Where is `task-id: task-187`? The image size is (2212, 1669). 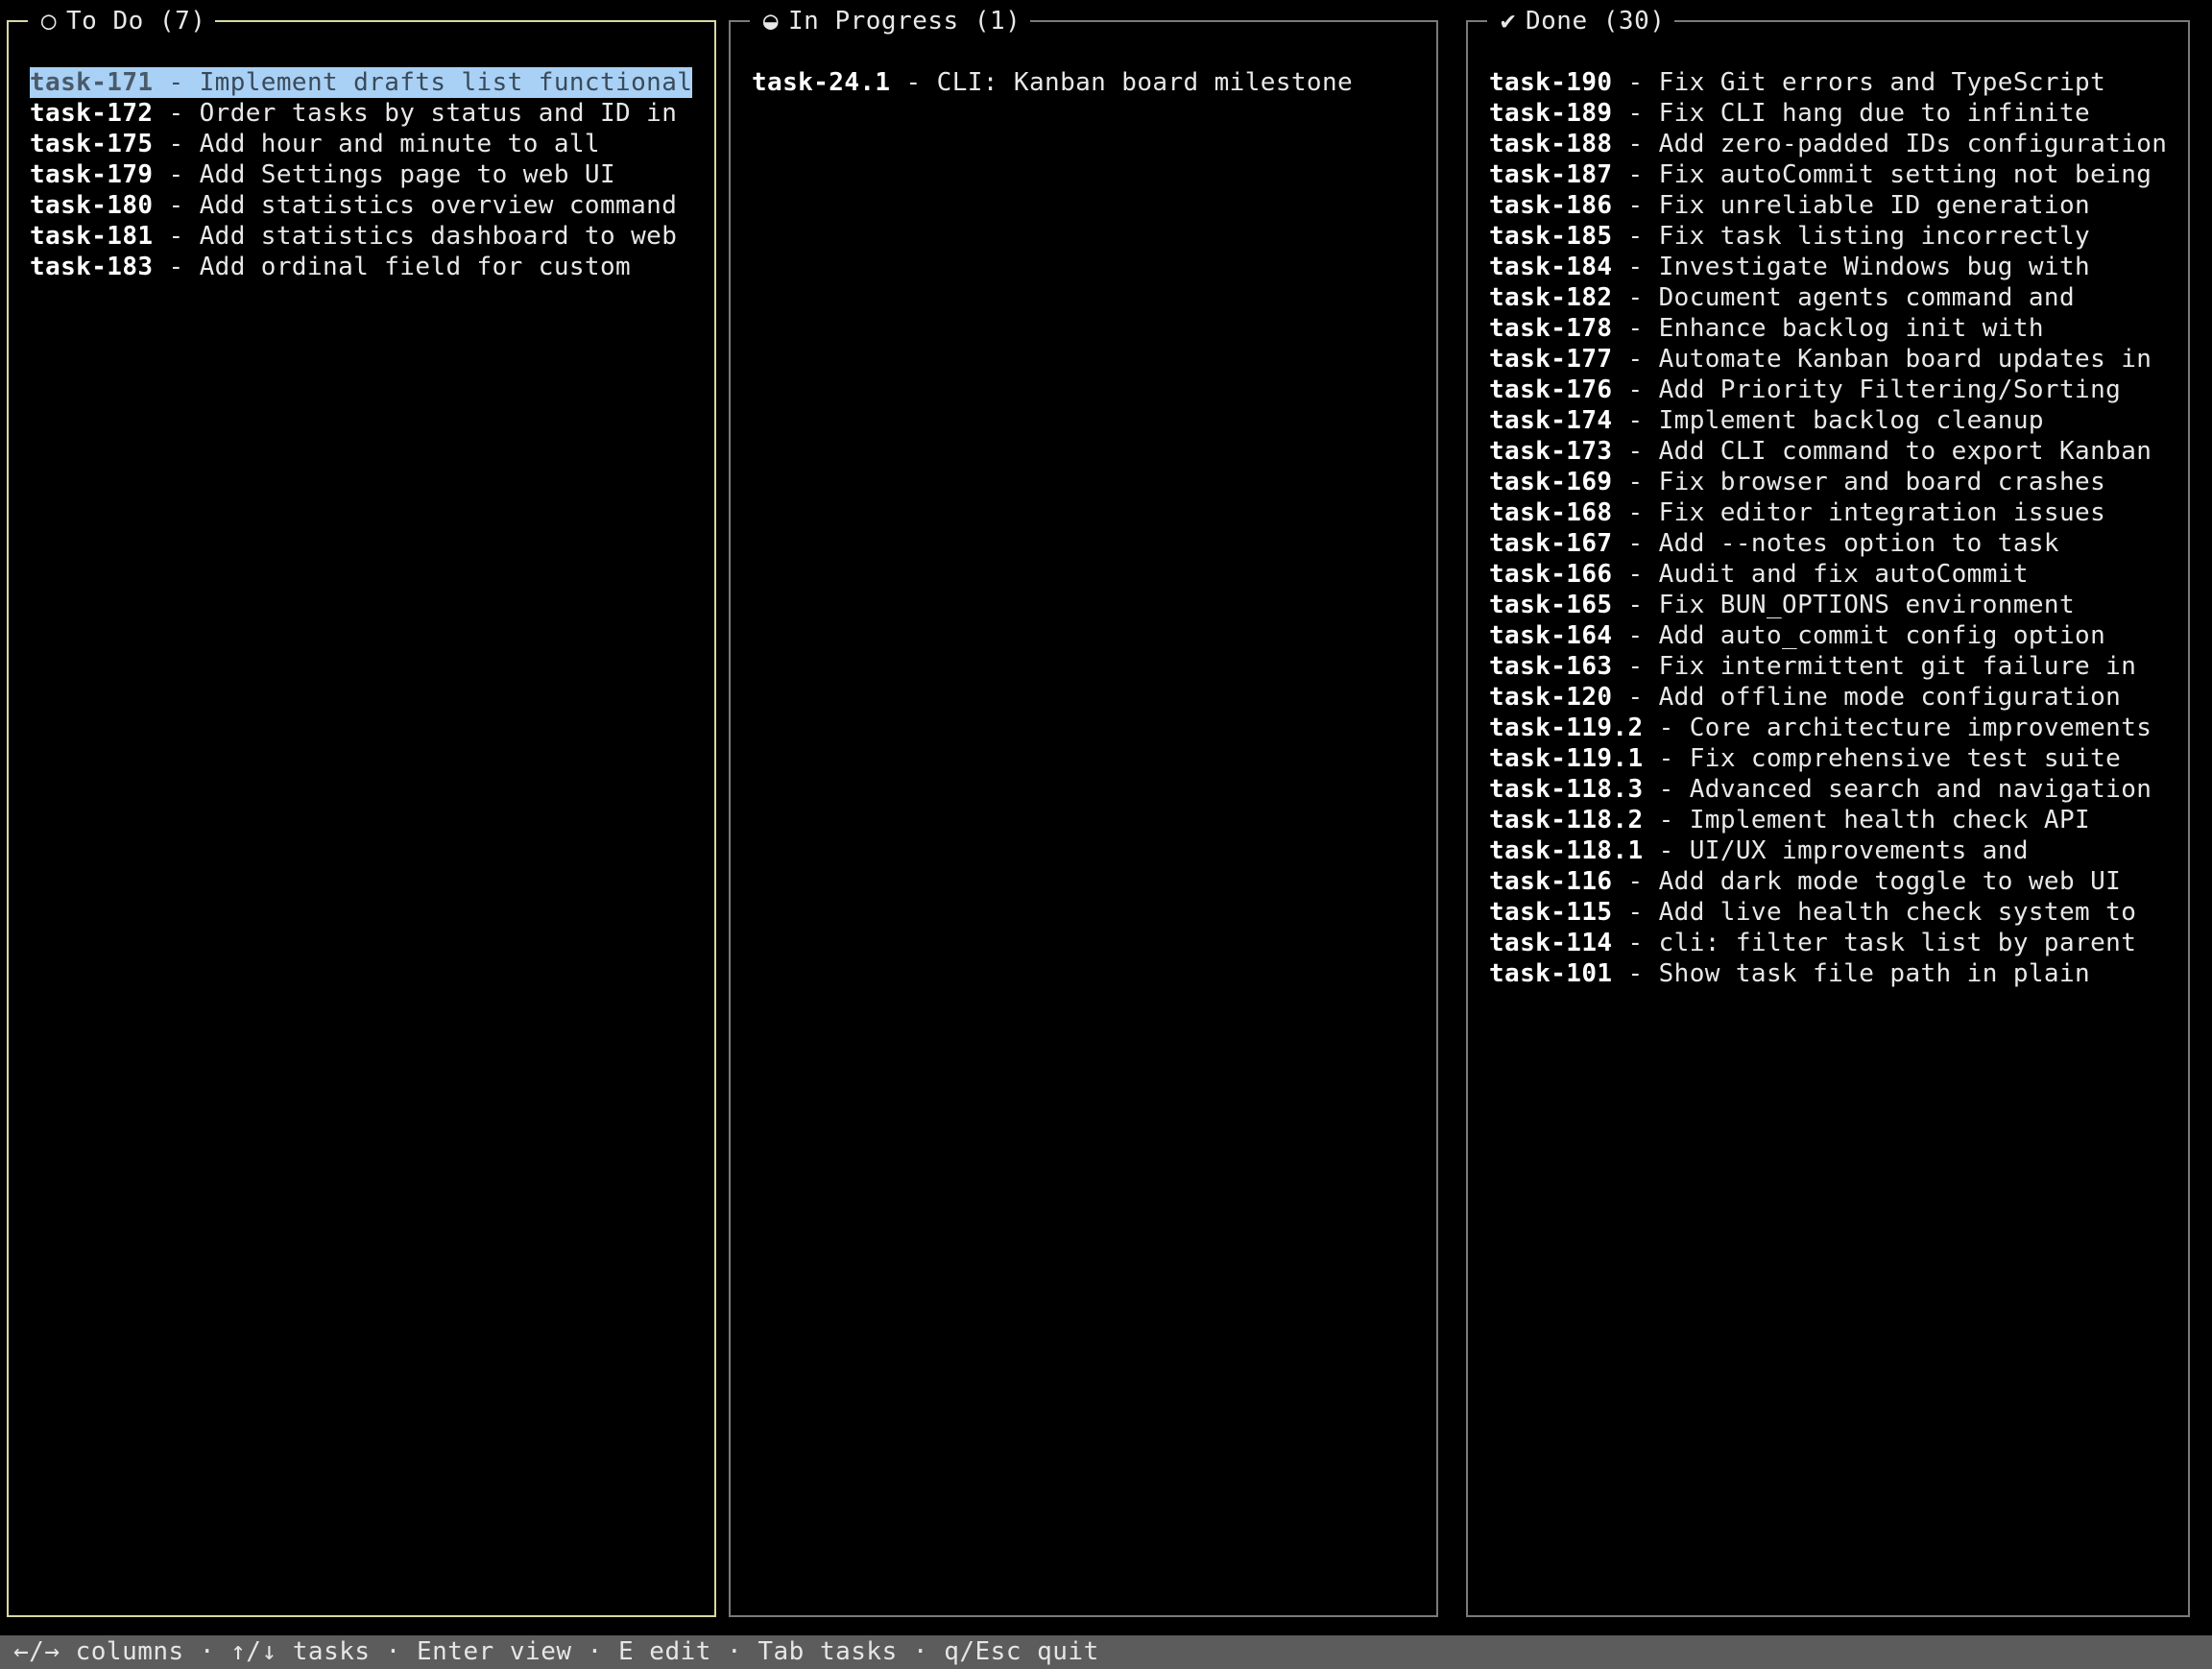 task-id: task-187 is located at coordinates (1551, 174).